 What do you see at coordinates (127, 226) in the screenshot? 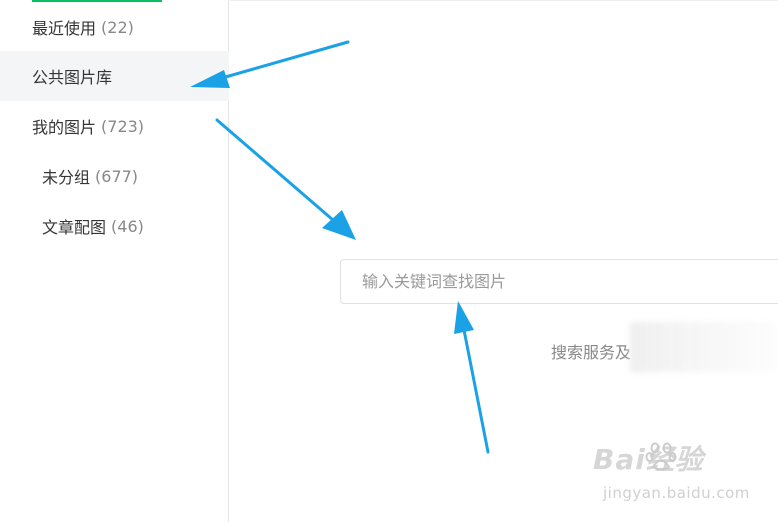
I see `sidebar-item-count: (46)` at bounding box center [127, 226].